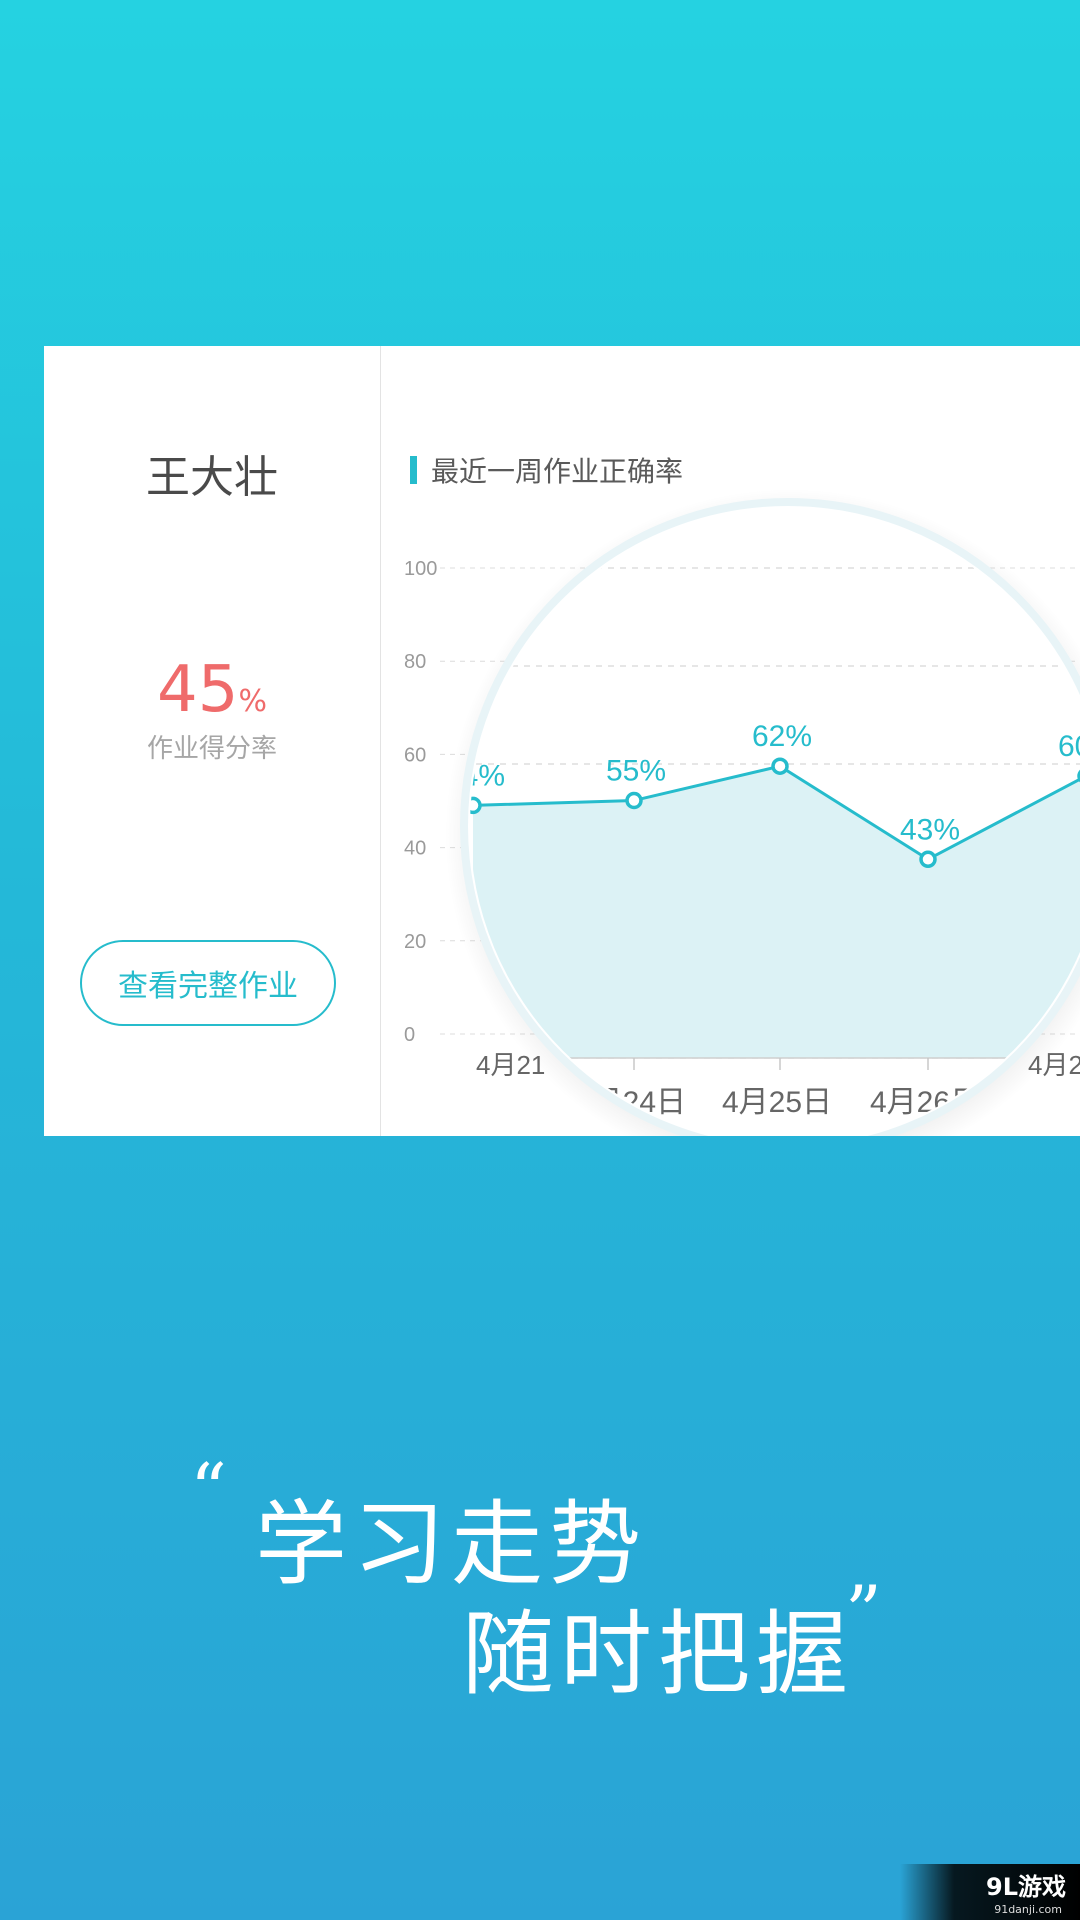 The image size is (1080, 1920). Describe the element at coordinates (863, 1612) in the screenshot. I see `close-quote-mark: ”` at that location.